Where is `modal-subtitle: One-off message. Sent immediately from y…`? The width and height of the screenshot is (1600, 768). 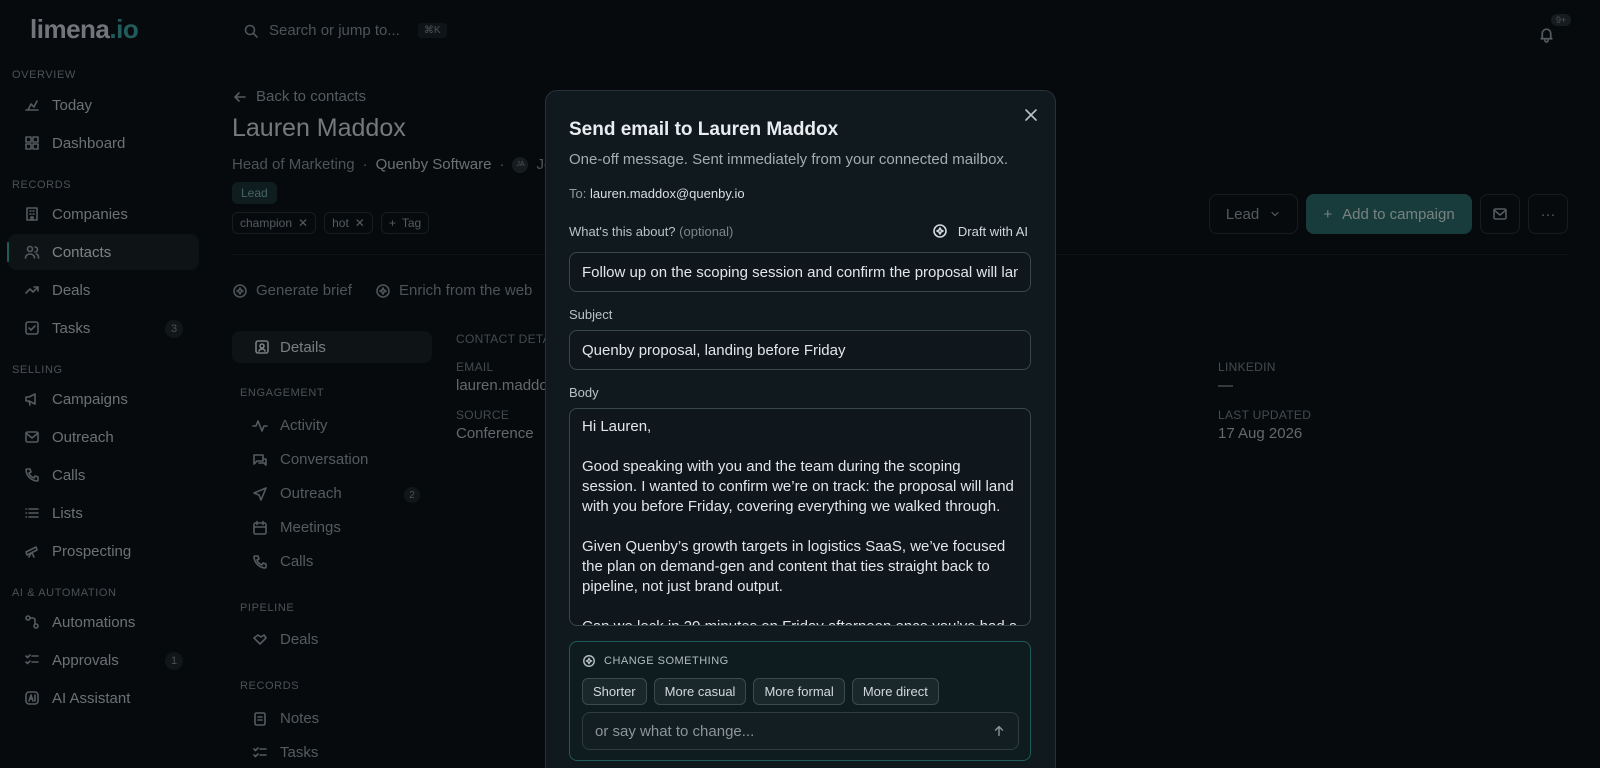 modal-subtitle: One-off message. Sent immediately from y… is located at coordinates (789, 159).